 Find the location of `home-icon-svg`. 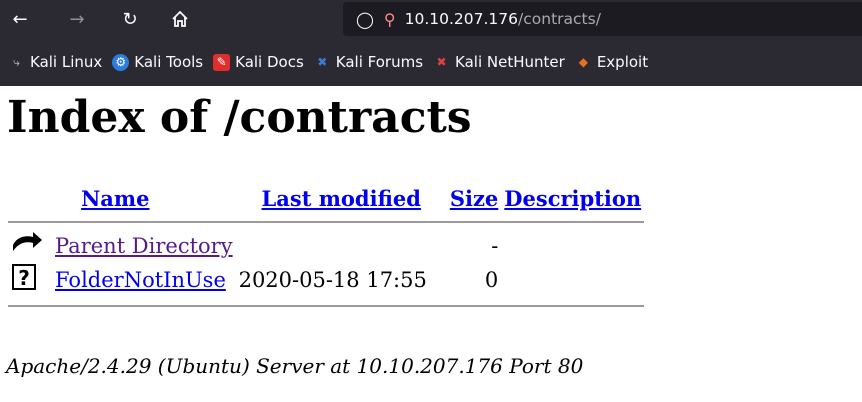

home-icon-svg is located at coordinates (180, 18).